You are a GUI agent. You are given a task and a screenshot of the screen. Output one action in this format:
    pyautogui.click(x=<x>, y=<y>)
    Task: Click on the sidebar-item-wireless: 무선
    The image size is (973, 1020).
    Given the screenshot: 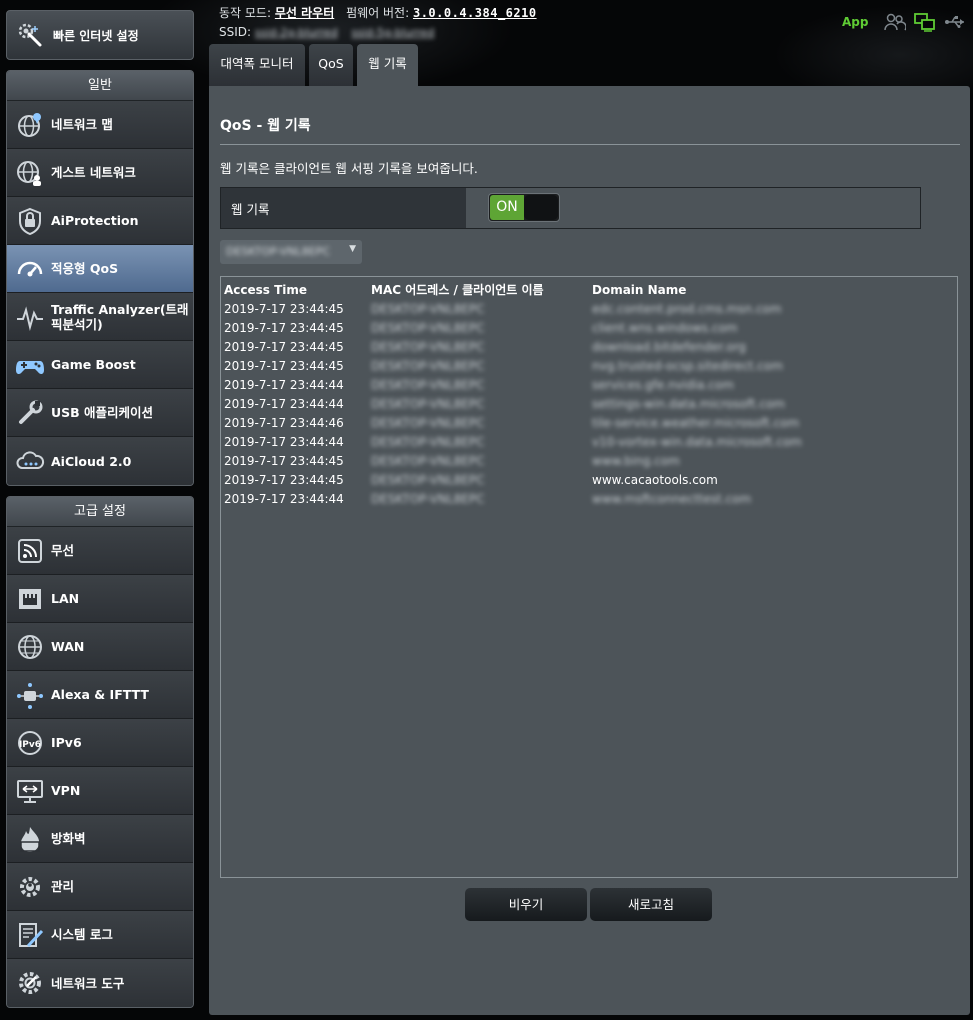 What is the action you would take?
    pyautogui.click(x=100, y=551)
    